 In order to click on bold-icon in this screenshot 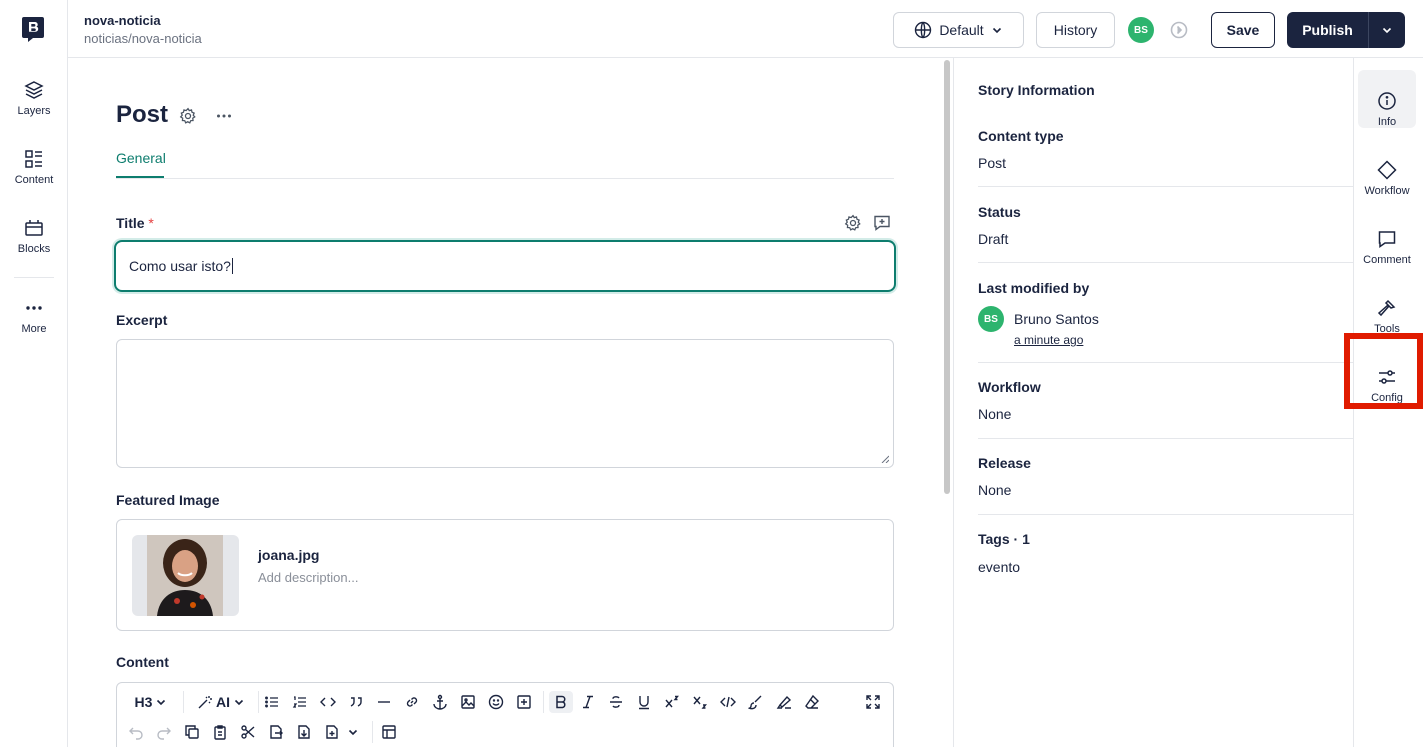, I will do `click(561, 702)`.